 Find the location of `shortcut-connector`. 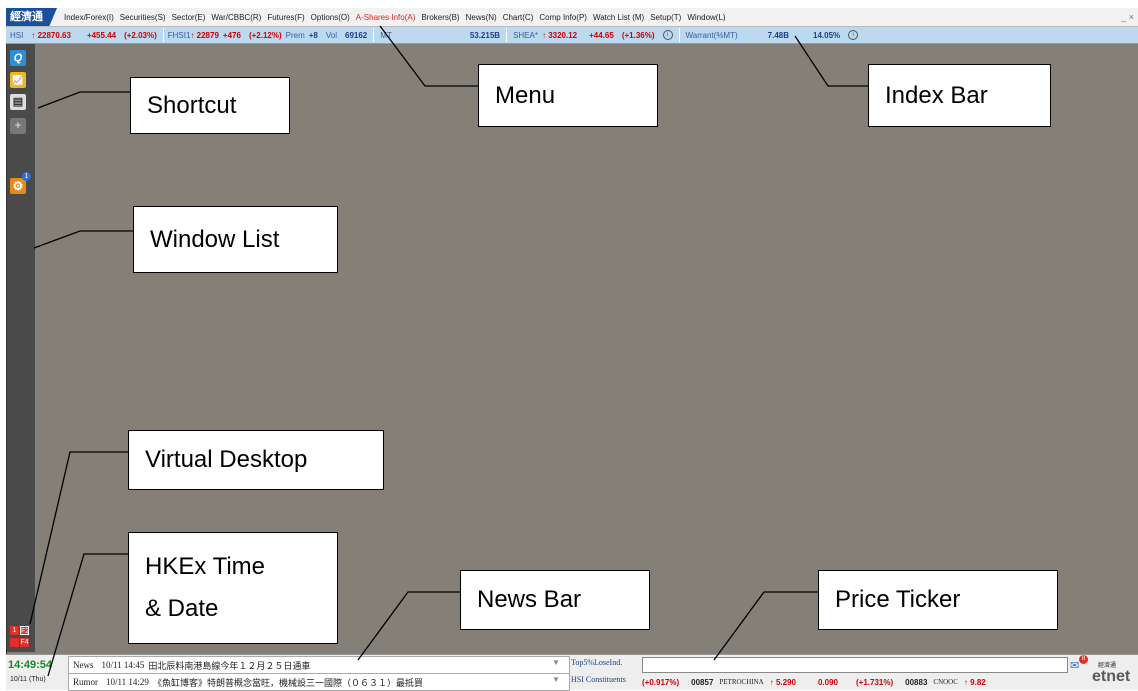

shortcut-connector is located at coordinates (83, 100).